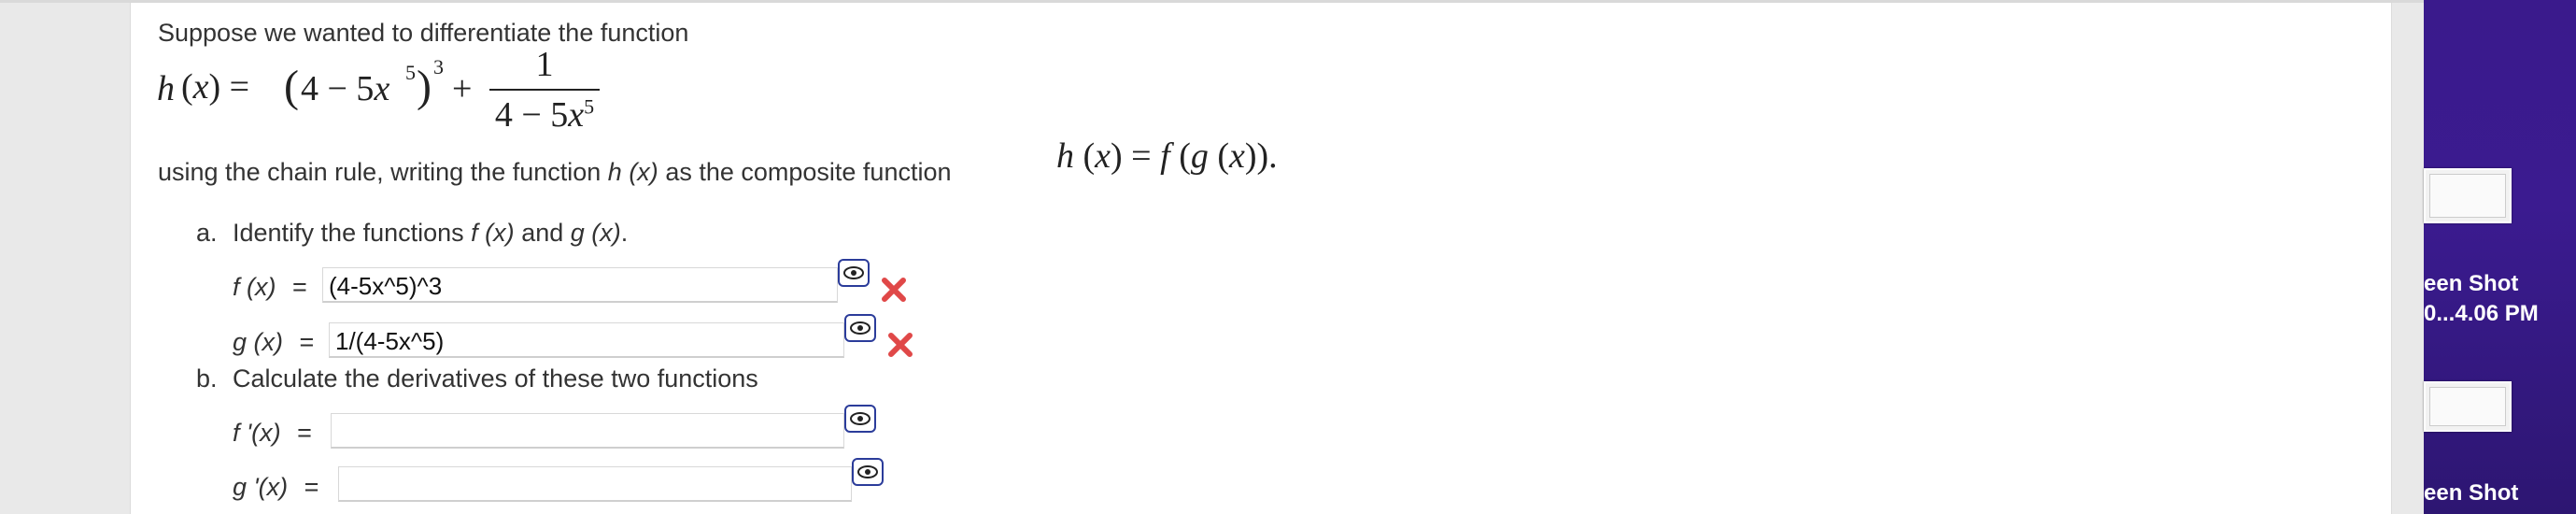 Image resolution: width=2576 pixels, height=514 pixels. I want to click on g-input: 1/(4-5x^5), so click(586, 340).